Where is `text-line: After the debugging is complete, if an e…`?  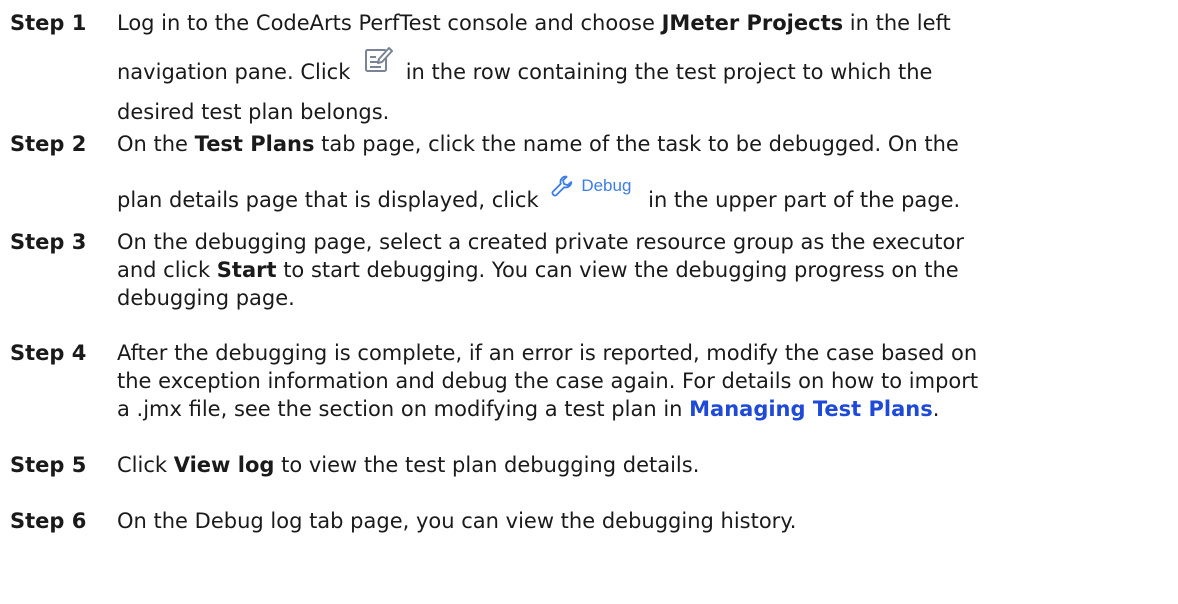
text-line: After the debugging is complete, if an e… is located at coordinates (547, 353).